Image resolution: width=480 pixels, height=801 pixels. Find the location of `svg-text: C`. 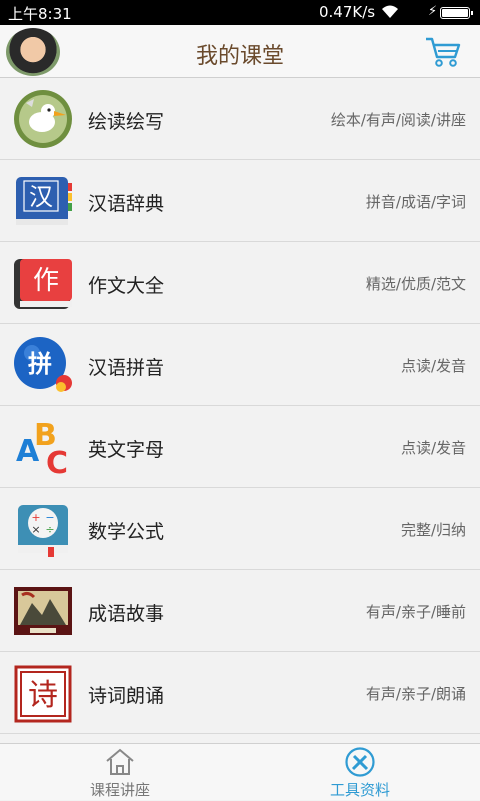

svg-text: C is located at coordinates (57, 461).